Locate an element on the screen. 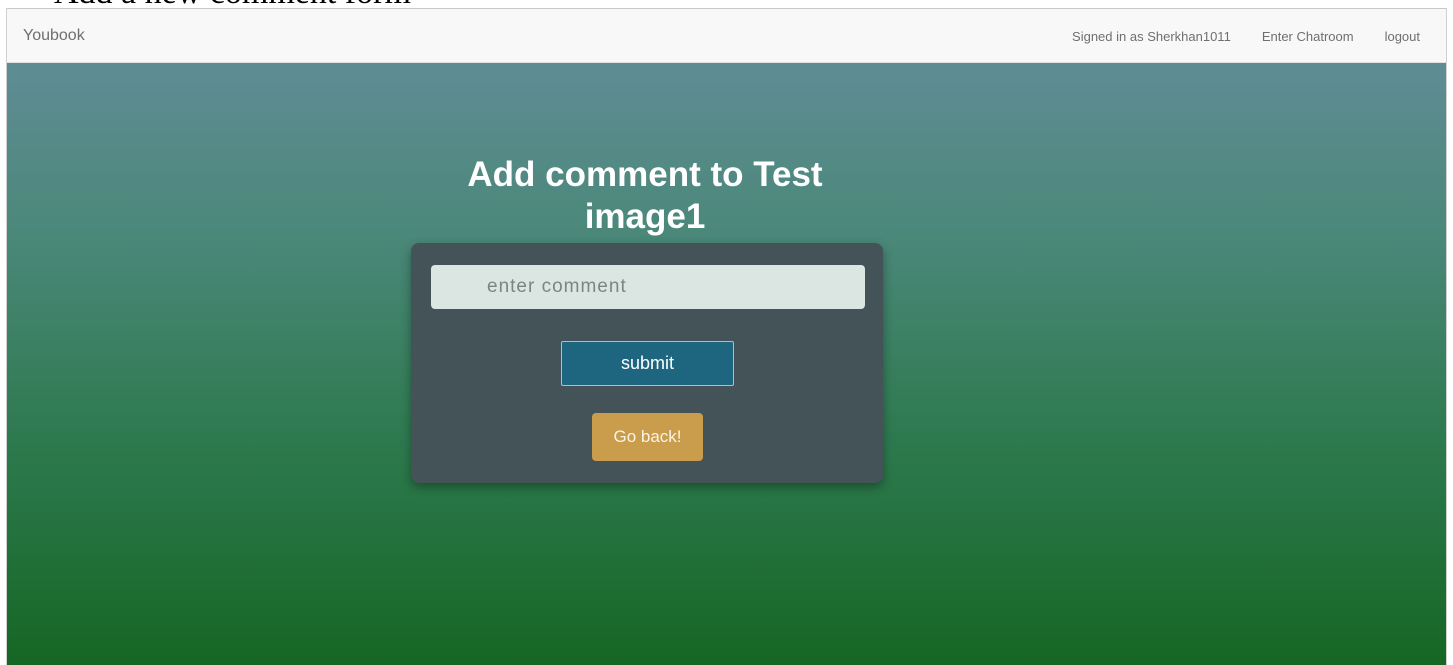  submit-button: submit is located at coordinates (647, 363).